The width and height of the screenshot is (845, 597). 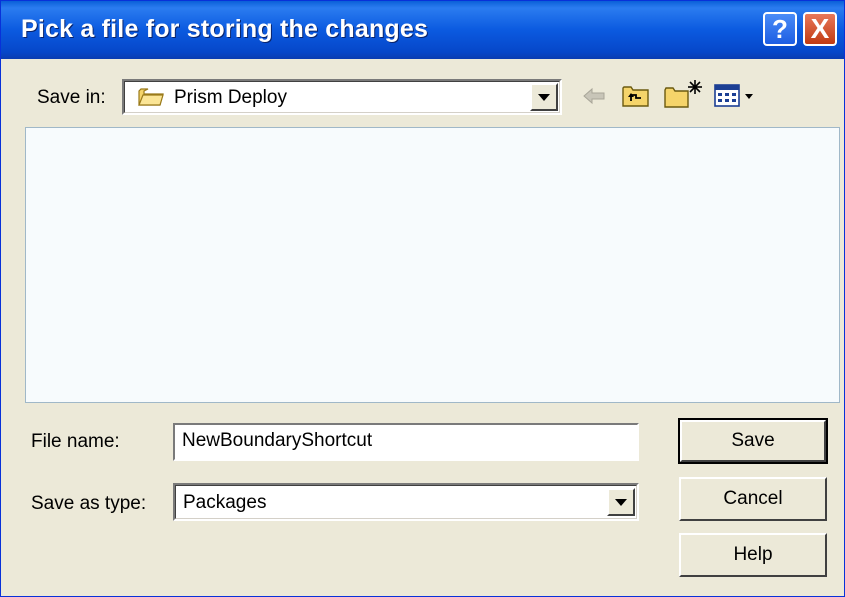 I want to click on help-button: Help, so click(x=753, y=555).